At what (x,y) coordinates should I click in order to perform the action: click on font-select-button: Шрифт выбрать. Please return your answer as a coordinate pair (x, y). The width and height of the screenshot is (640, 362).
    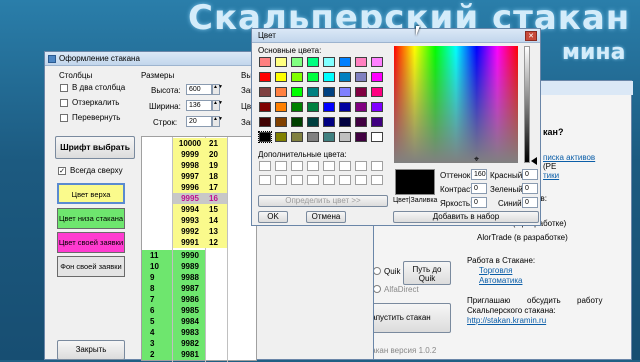
    Looking at the image, I should click on (95, 147).